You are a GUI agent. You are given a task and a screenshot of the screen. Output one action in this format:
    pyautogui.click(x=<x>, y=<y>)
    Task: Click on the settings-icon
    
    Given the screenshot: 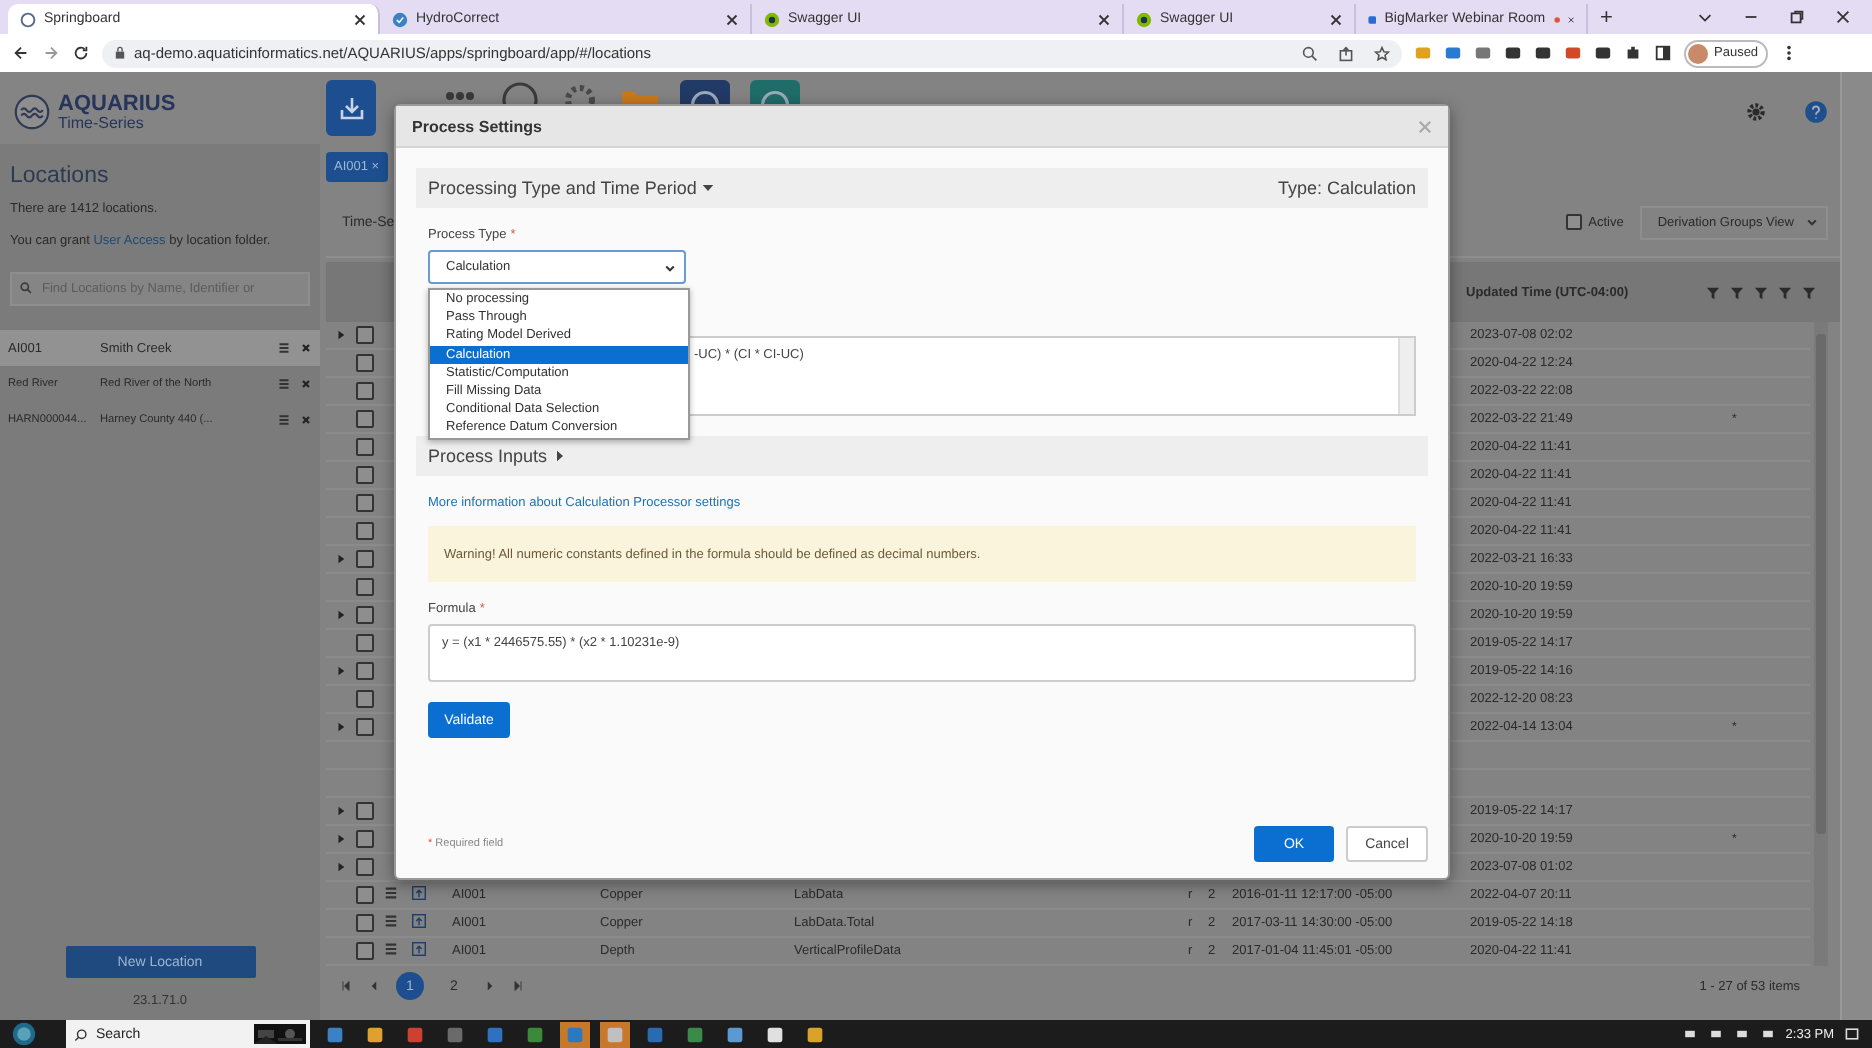 What is the action you would take?
    pyautogui.click(x=1756, y=112)
    